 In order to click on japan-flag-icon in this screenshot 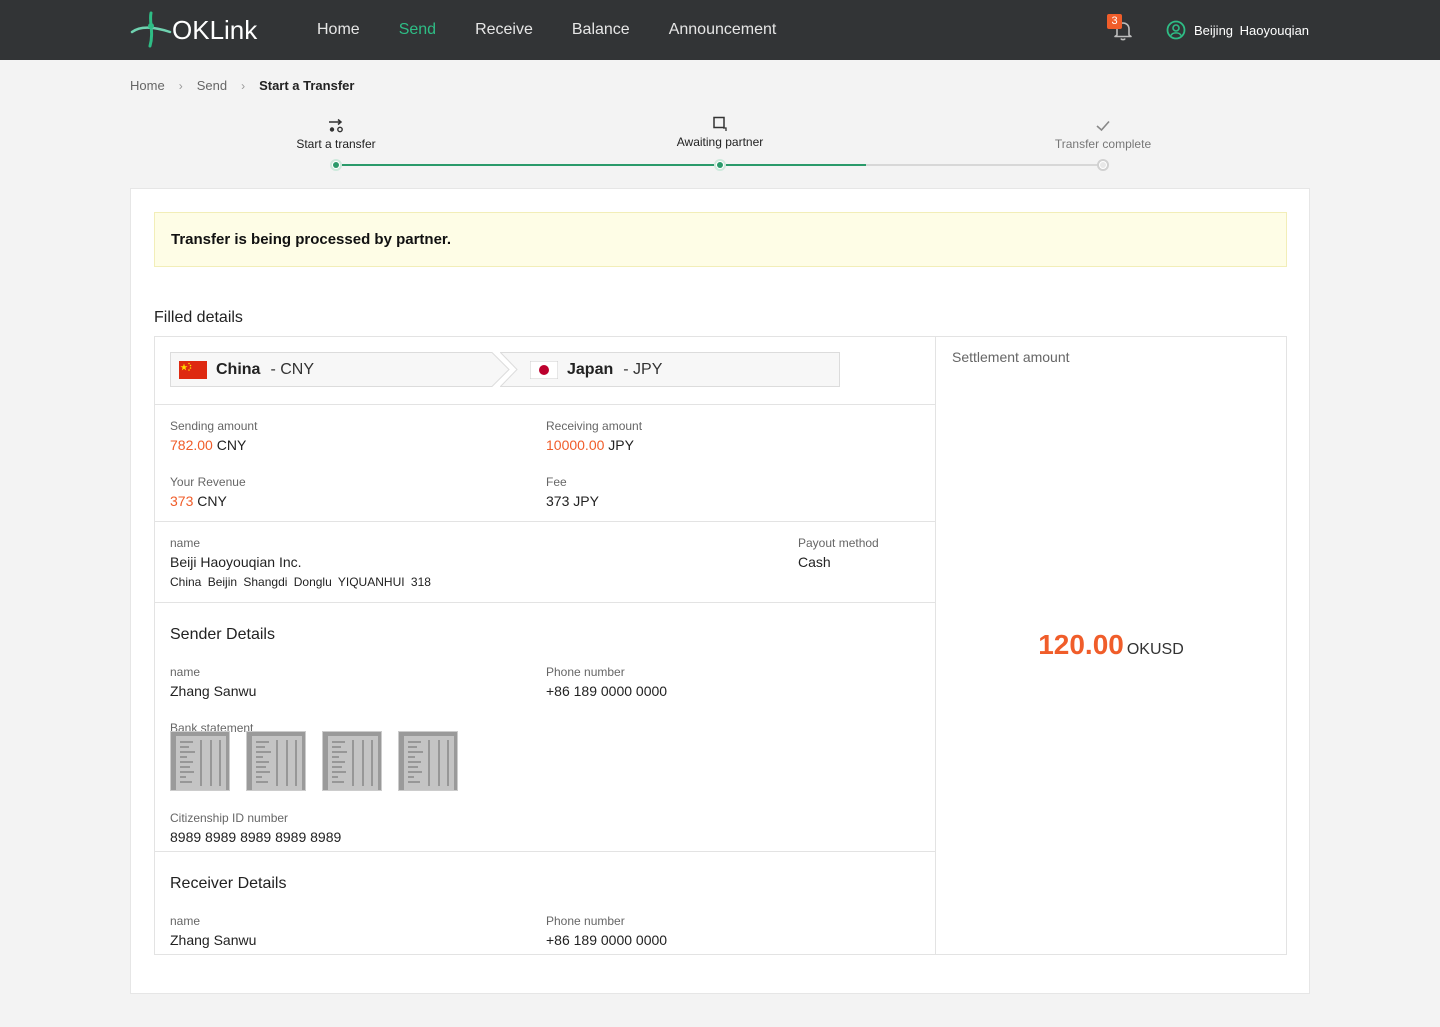, I will do `click(544, 369)`.